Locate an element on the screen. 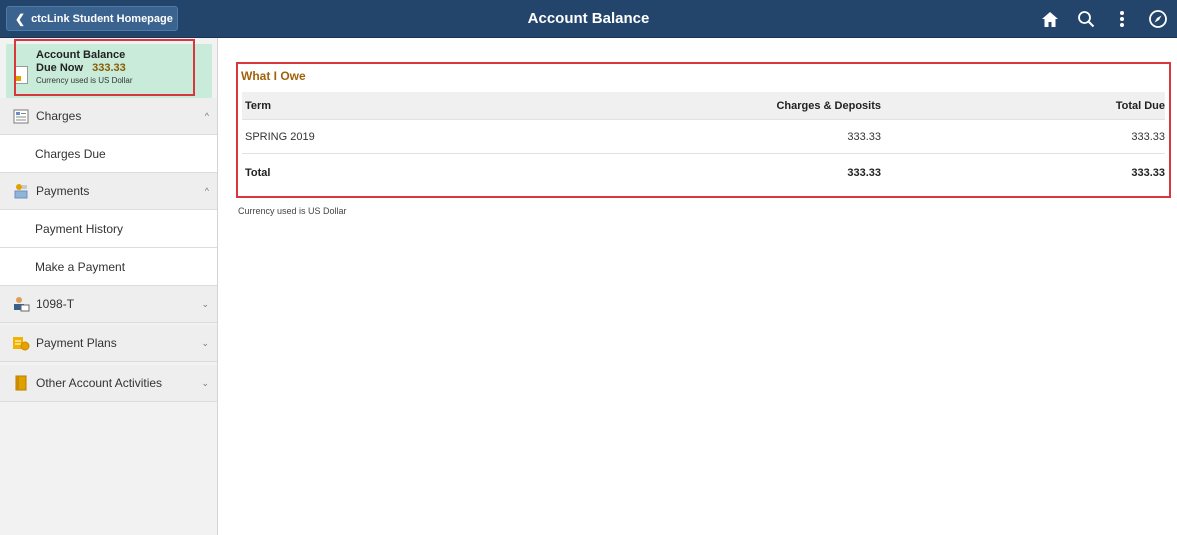 This screenshot has width=1177, height=535. sidebar-item-payment-plans: Payment Plans ⌄ is located at coordinates (108, 343).